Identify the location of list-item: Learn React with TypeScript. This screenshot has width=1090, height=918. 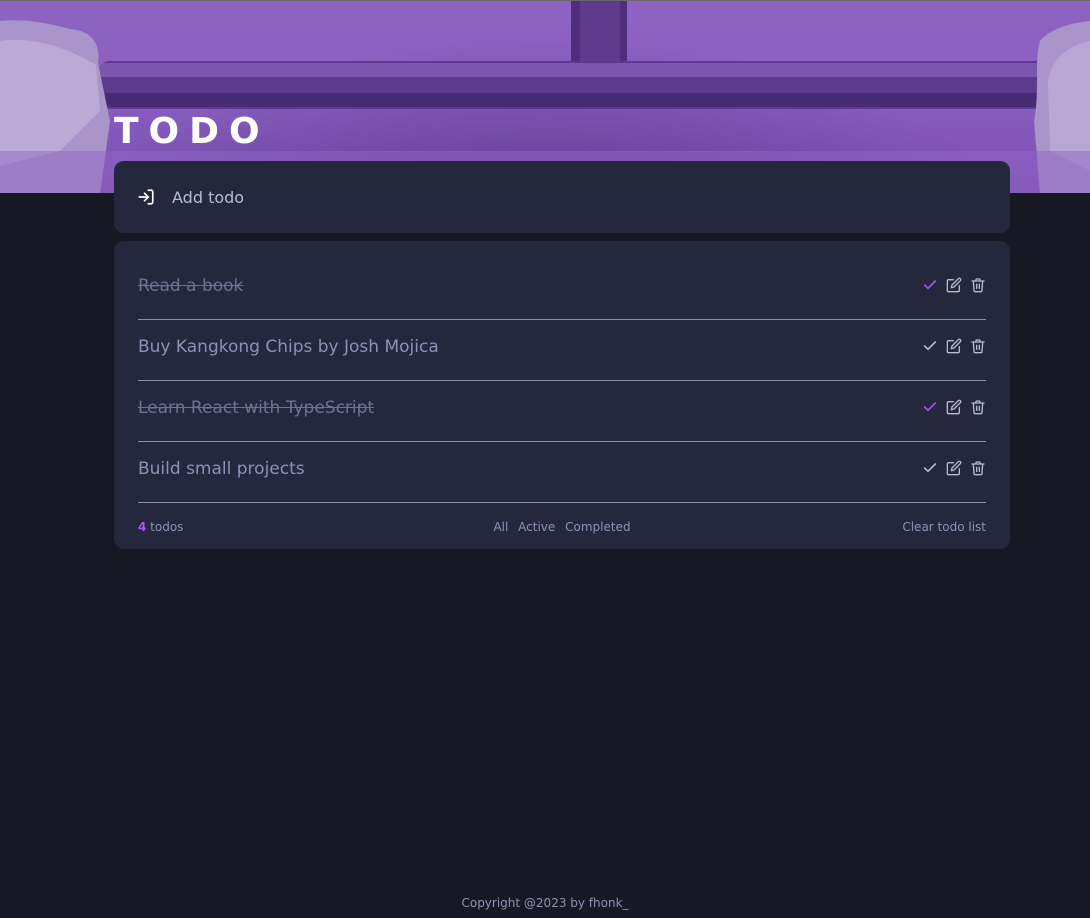
(562, 411).